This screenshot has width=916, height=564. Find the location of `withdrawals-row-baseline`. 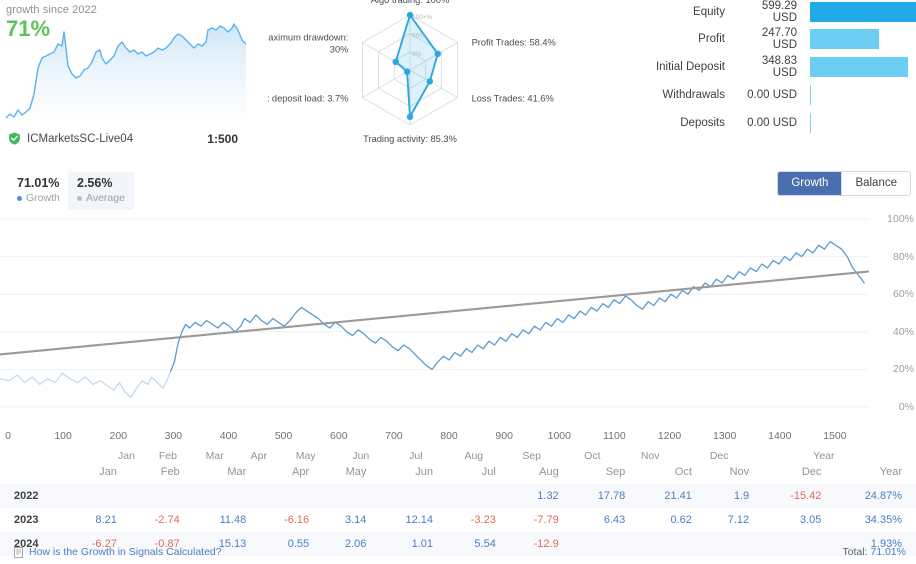

withdrawals-row-baseline is located at coordinates (810, 95).